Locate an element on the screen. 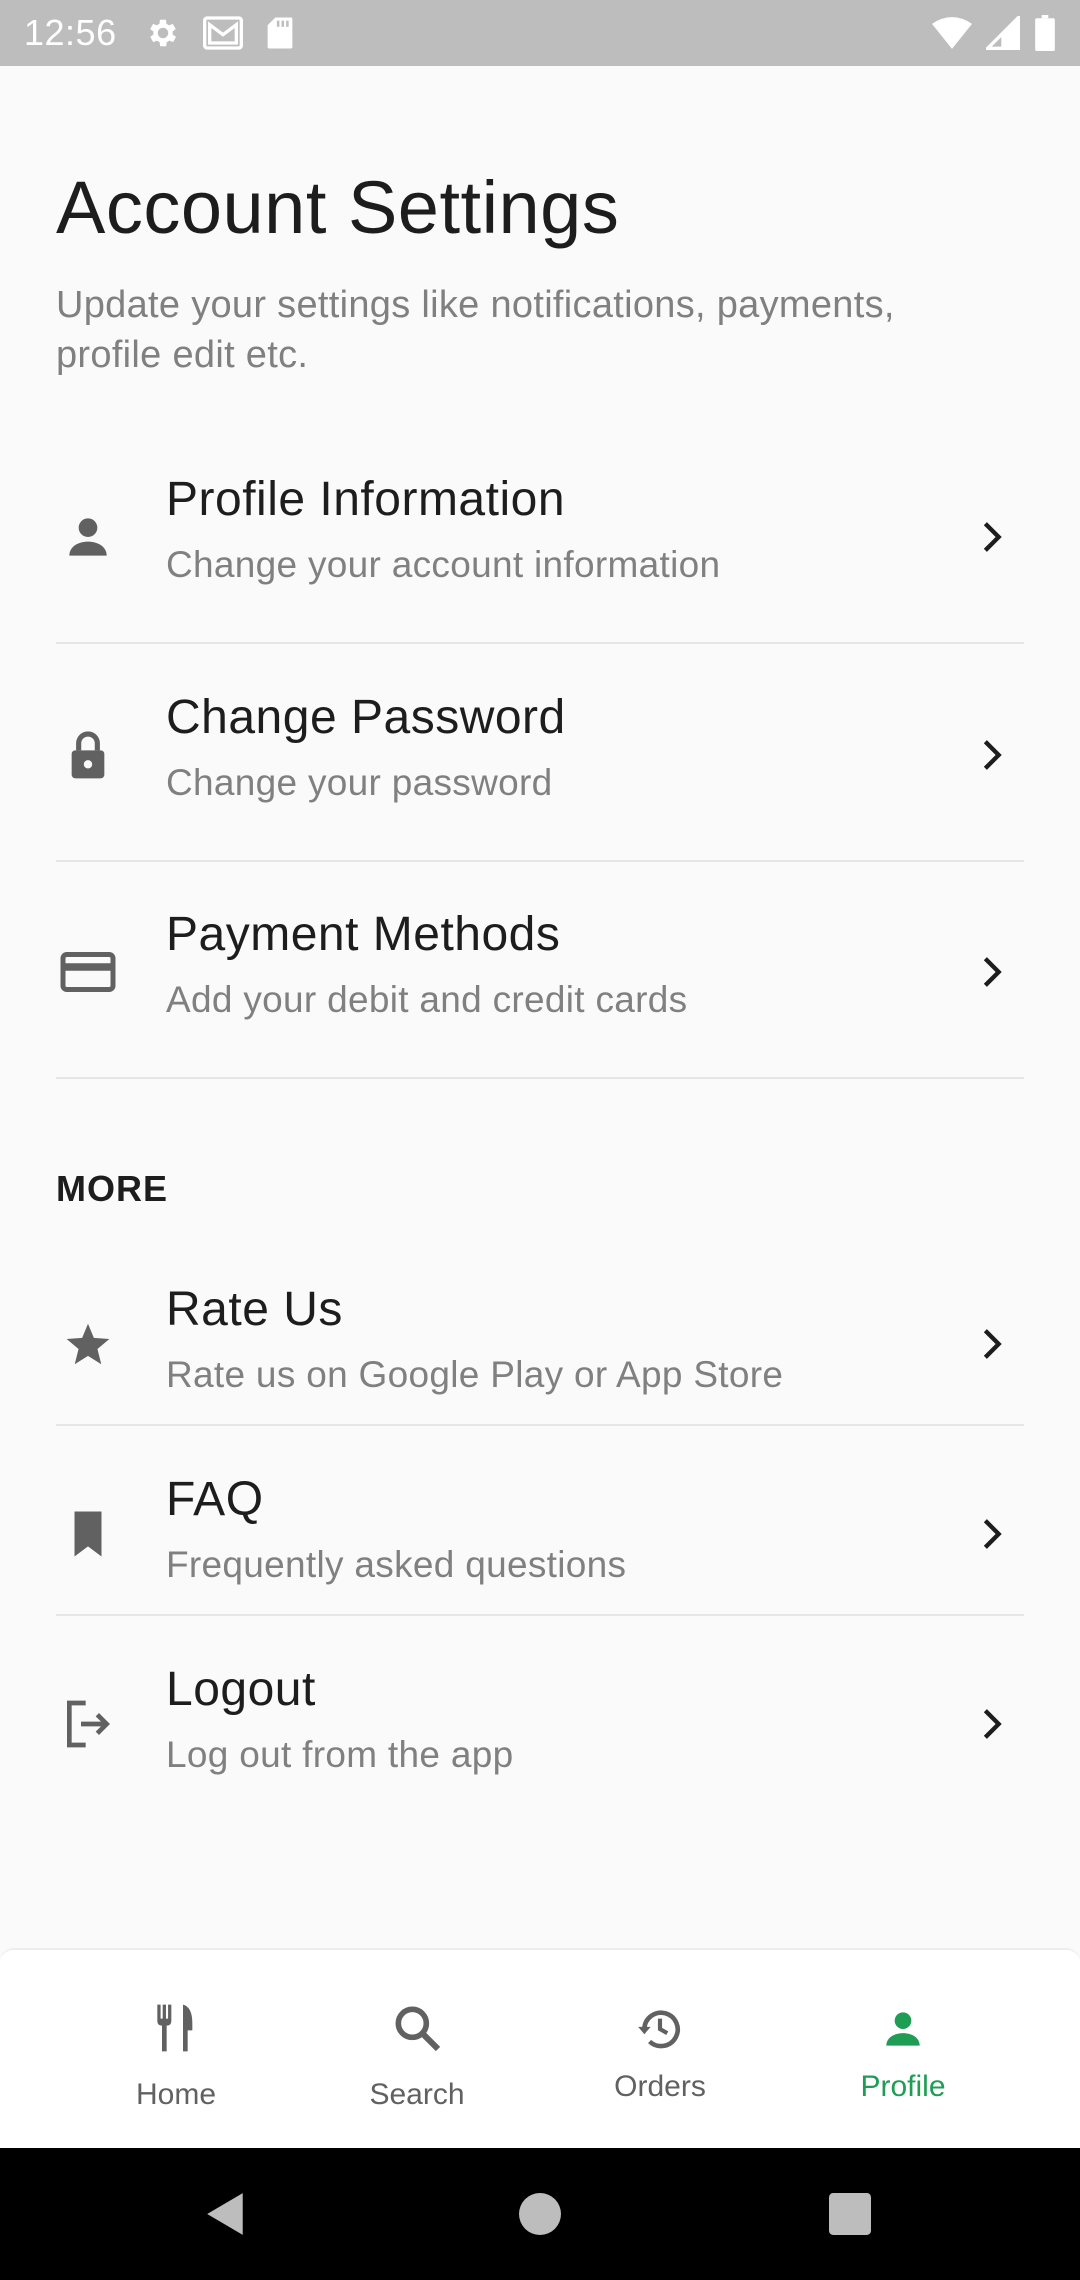 The width and height of the screenshot is (1080, 2280). page-title: Account Settings is located at coordinates (338, 207).